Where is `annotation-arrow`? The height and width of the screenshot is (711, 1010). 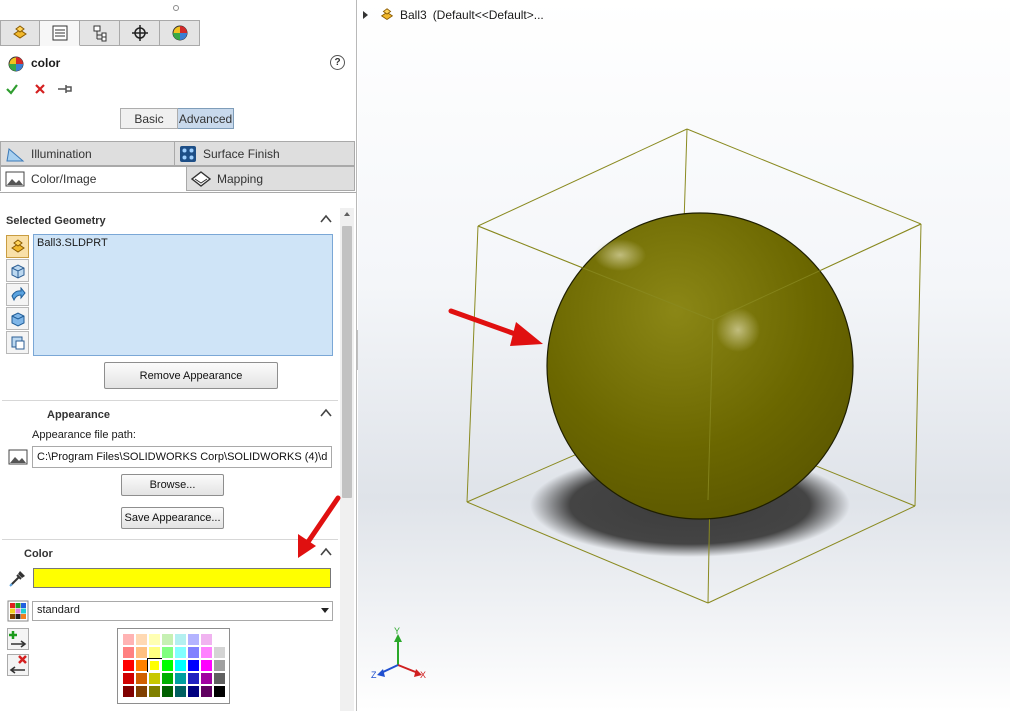
annotation-arrow is located at coordinates (319, 526).